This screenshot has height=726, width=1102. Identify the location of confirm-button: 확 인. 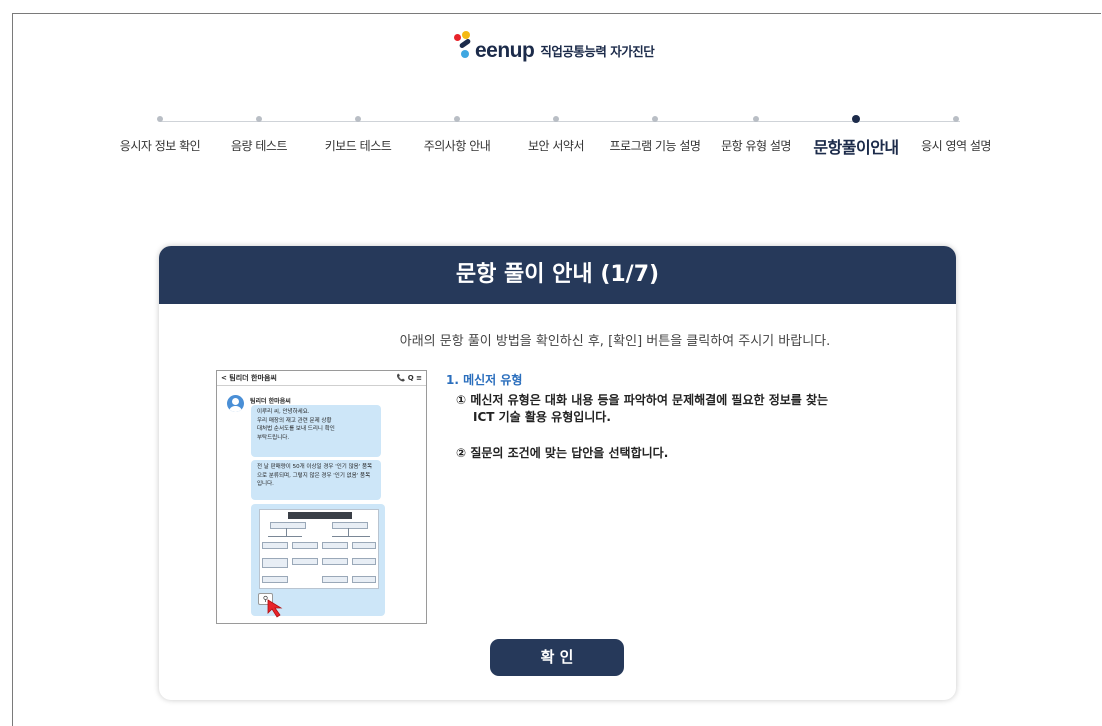
(557, 657).